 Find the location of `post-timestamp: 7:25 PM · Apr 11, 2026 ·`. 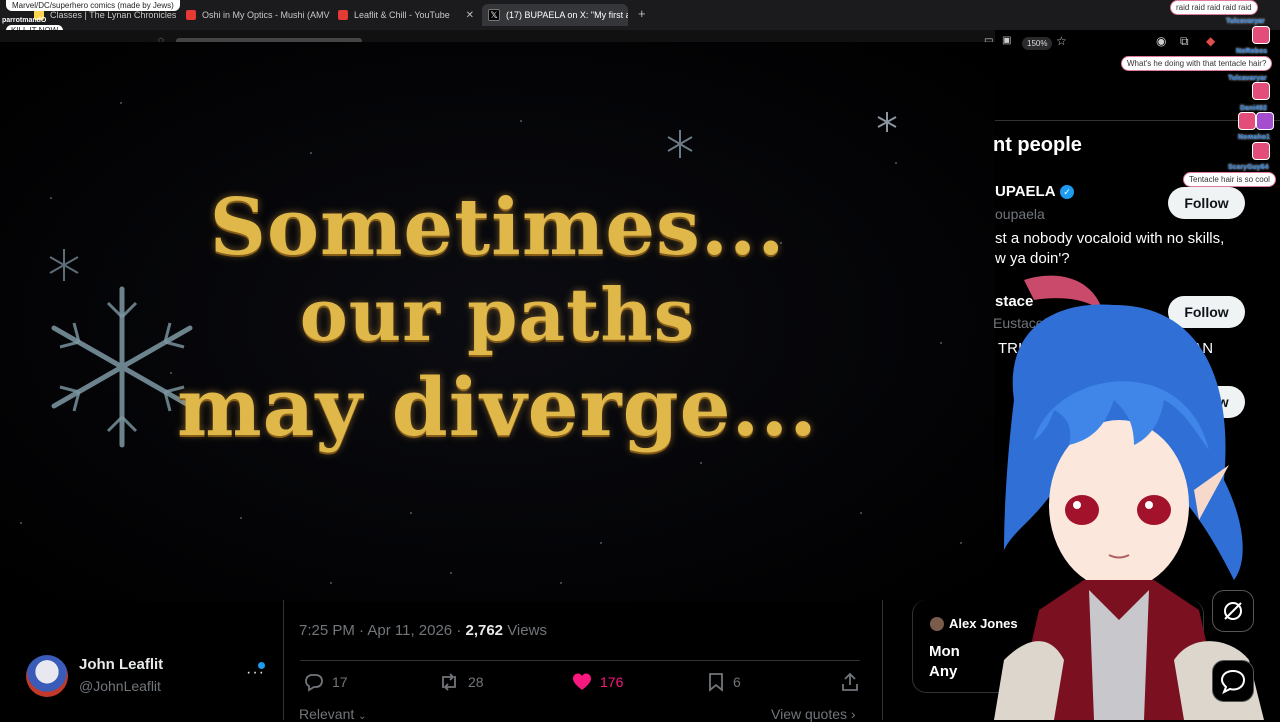

post-timestamp: 7:25 PM · Apr 11, 2026 · is located at coordinates (382, 630).